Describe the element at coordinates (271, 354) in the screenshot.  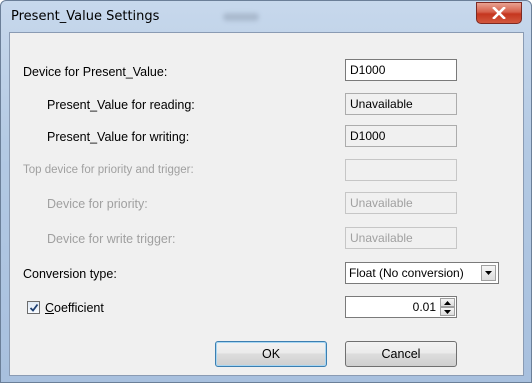
I see `ok-button: OK` at that location.